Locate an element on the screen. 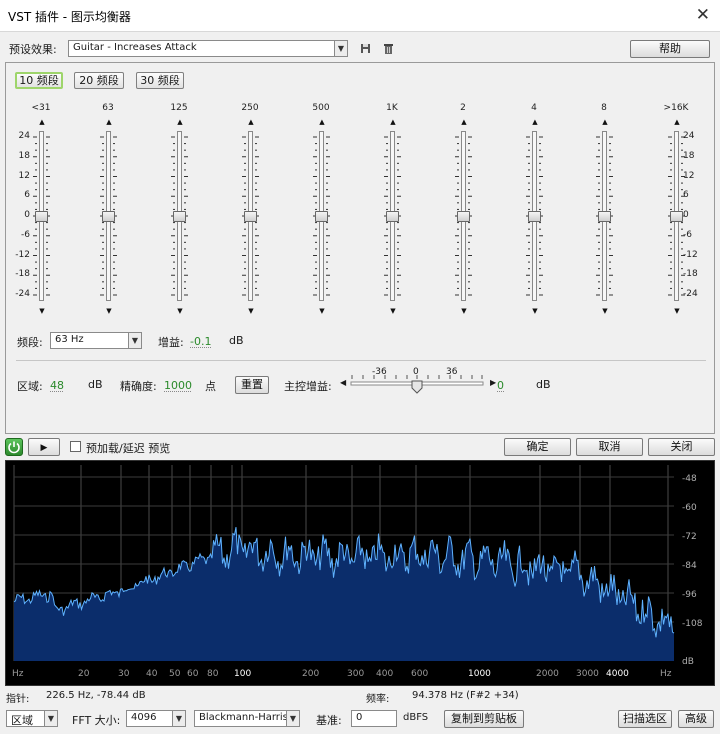 The image size is (720, 734). advanced-button: 高级 is located at coordinates (696, 719).